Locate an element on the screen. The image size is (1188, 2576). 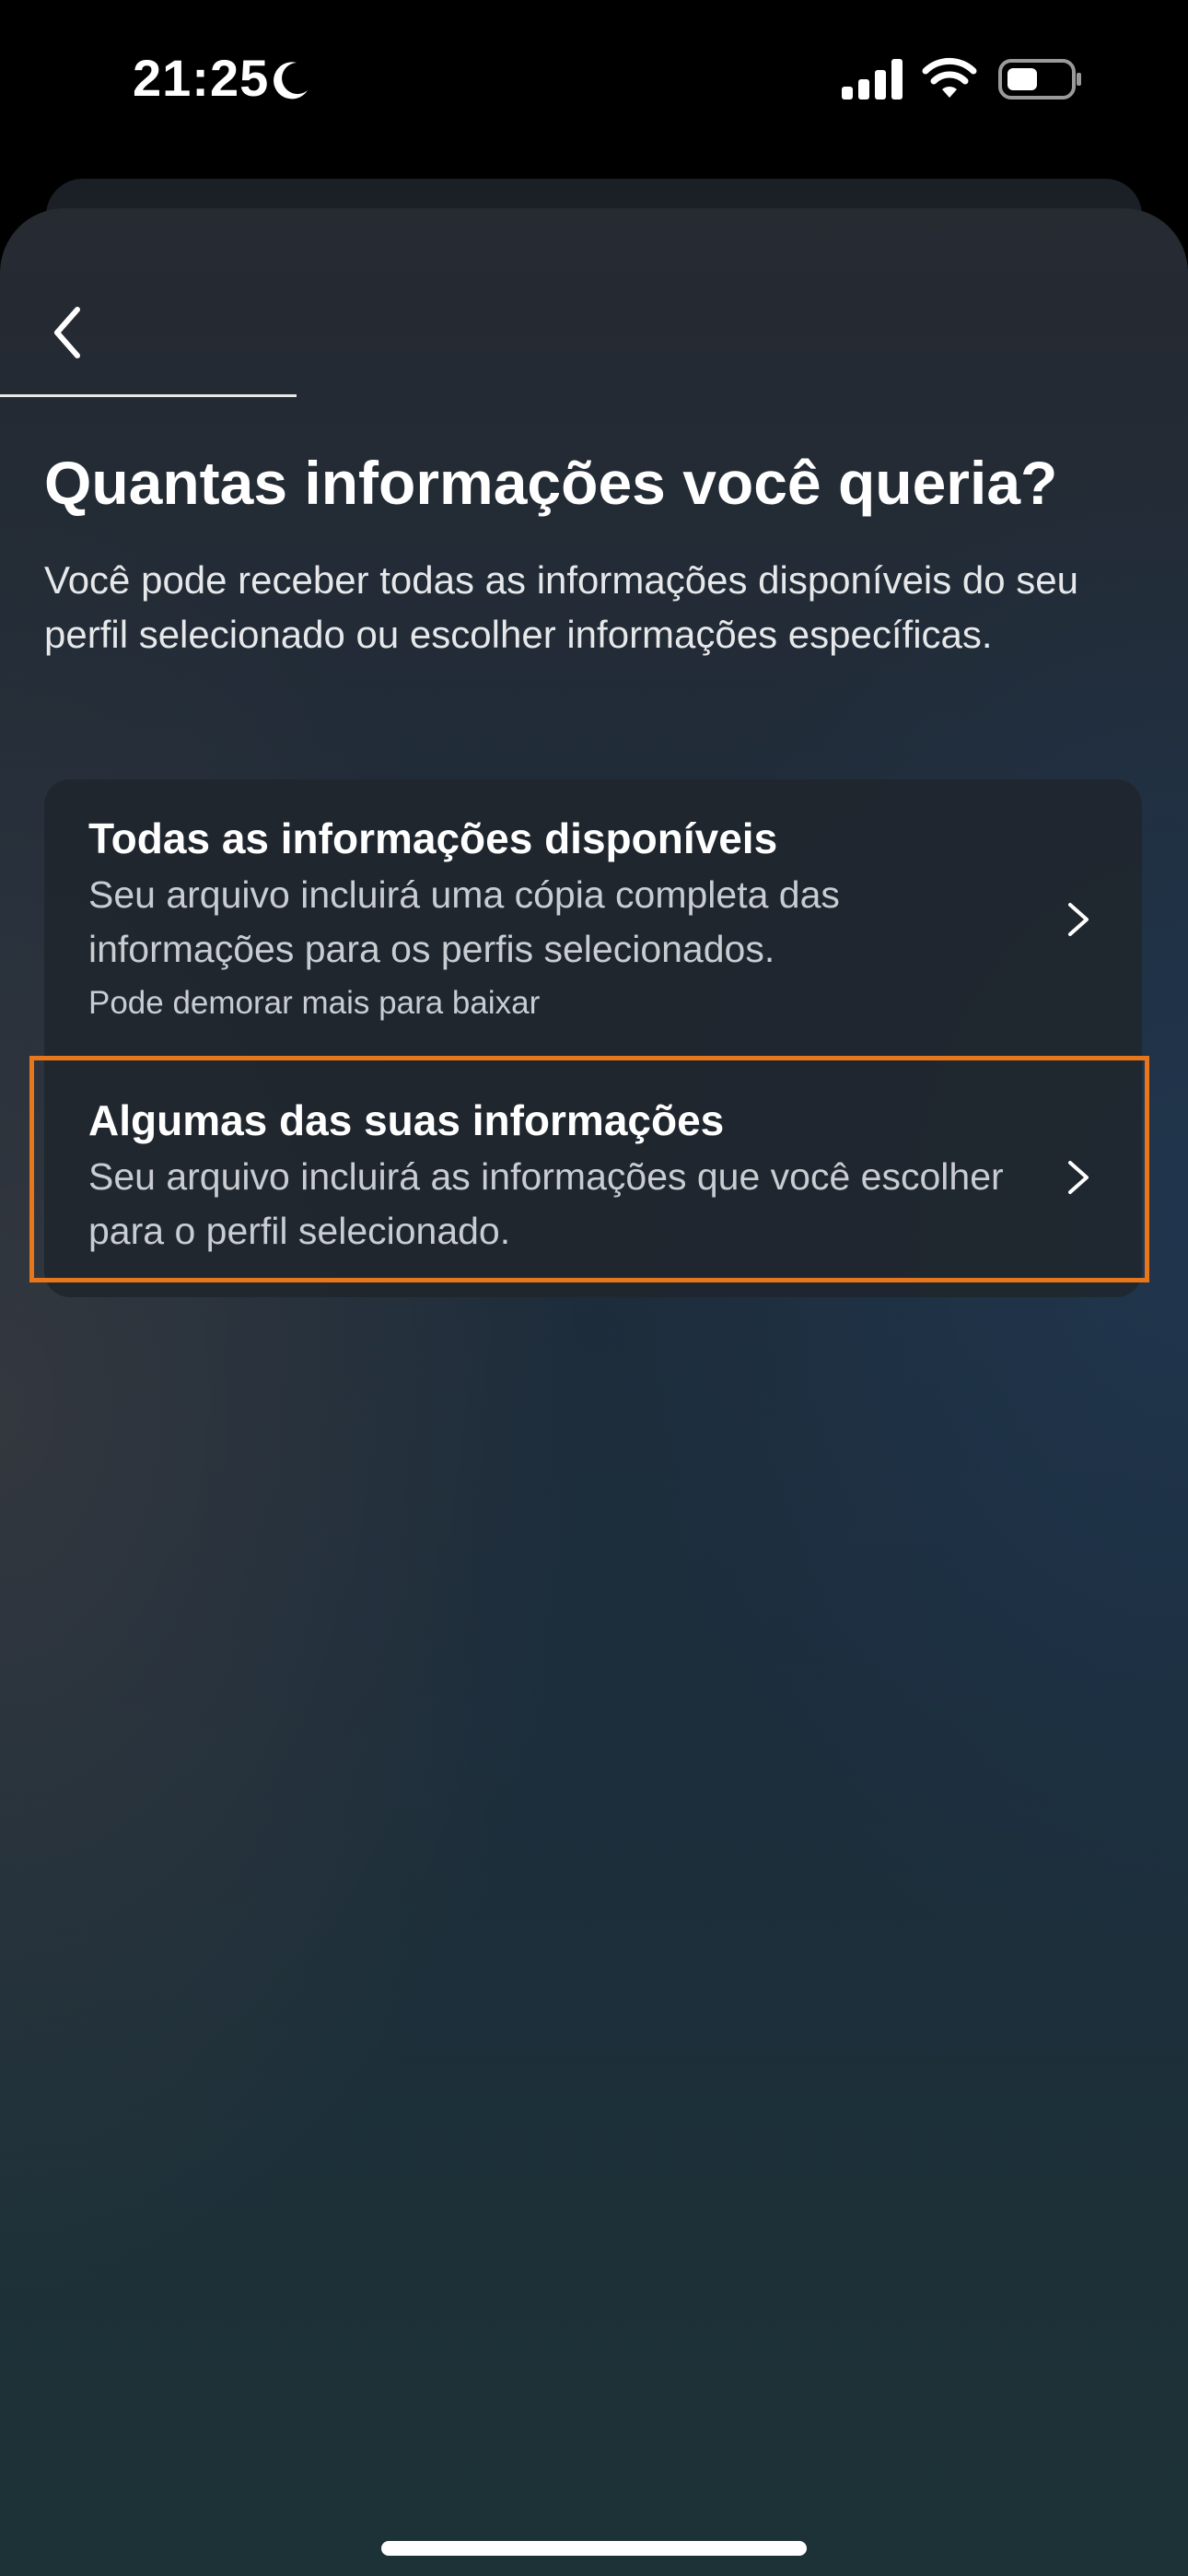
page-title: Quantas informações você queria? is located at coordinates (551, 483).